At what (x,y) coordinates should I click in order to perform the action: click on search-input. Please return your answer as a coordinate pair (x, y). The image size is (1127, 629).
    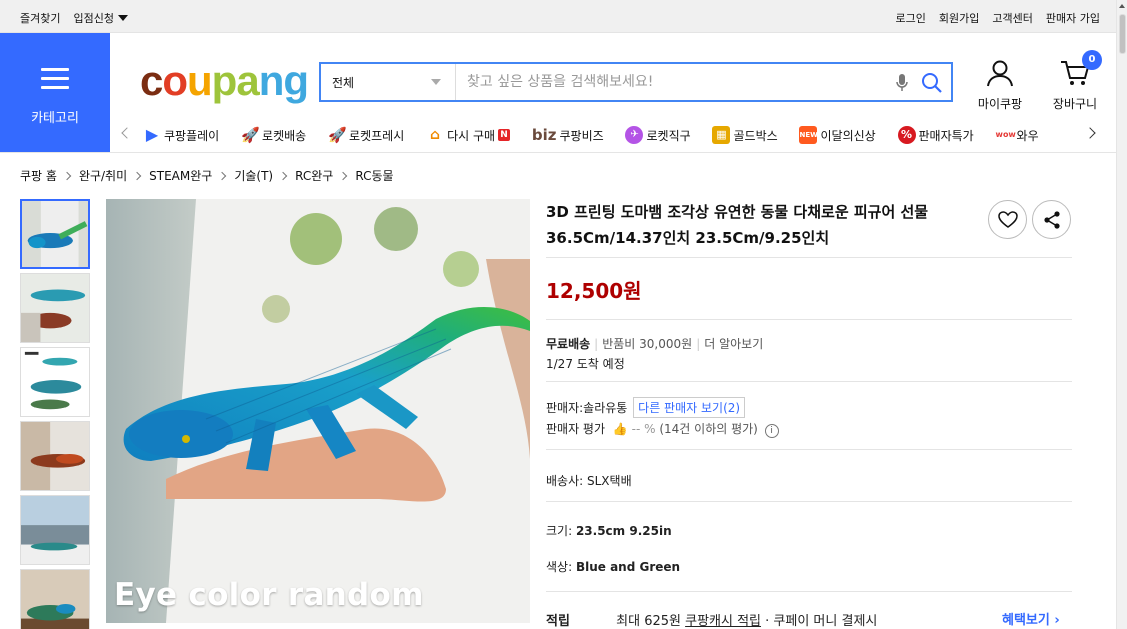
    Looking at the image, I should click on (667, 82).